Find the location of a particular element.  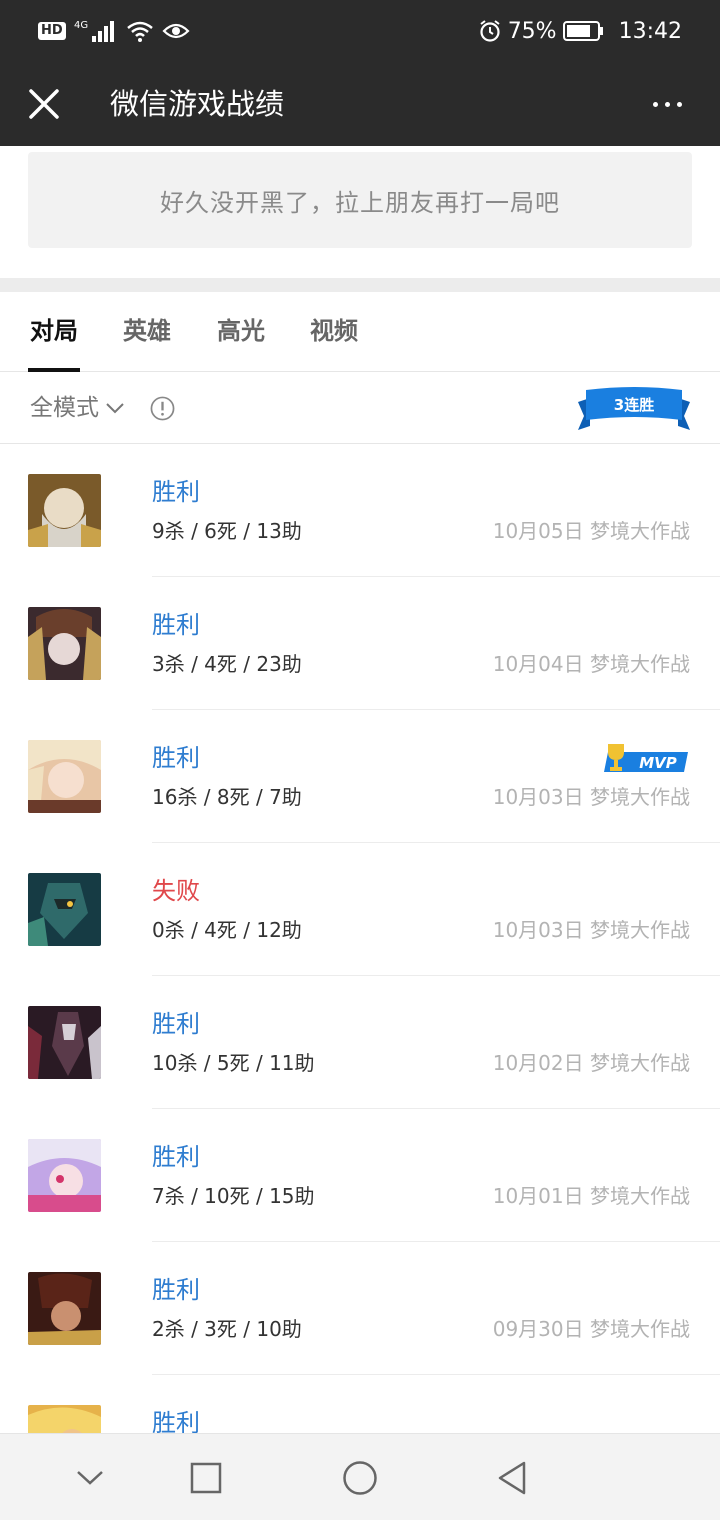

match-kda: 0杀 / 4死 / 12助 is located at coordinates (227, 930).